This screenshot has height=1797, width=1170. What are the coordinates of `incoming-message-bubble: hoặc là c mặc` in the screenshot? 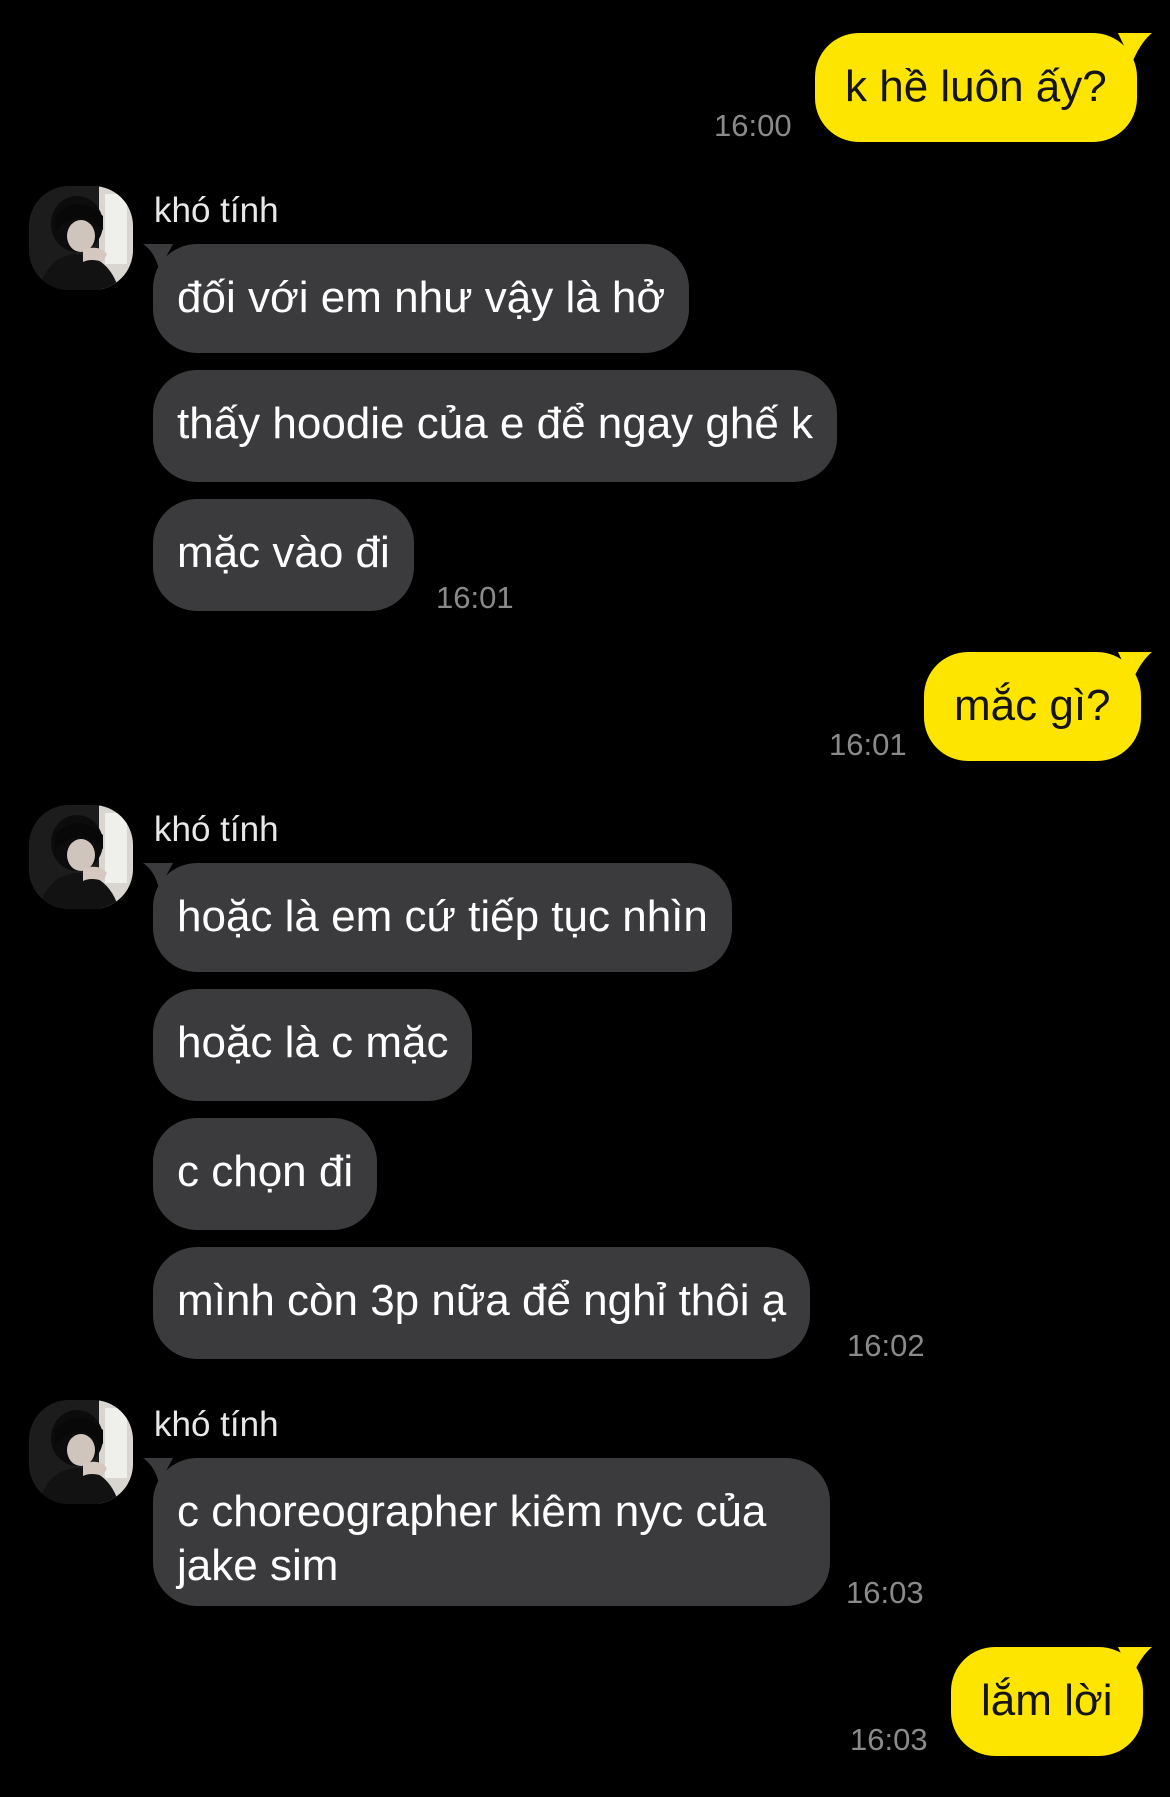 It's located at (313, 1045).